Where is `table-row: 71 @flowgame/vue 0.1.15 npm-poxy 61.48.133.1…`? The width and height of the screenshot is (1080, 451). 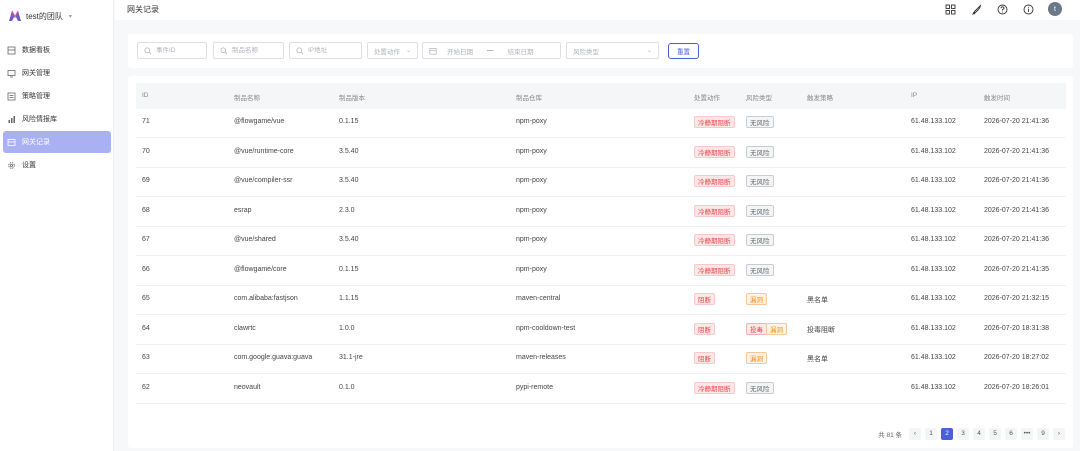 table-row: 71 @flowgame/vue 0.1.15 npm-poxy 61.48.133.1… is located at coordinates (601, 123).